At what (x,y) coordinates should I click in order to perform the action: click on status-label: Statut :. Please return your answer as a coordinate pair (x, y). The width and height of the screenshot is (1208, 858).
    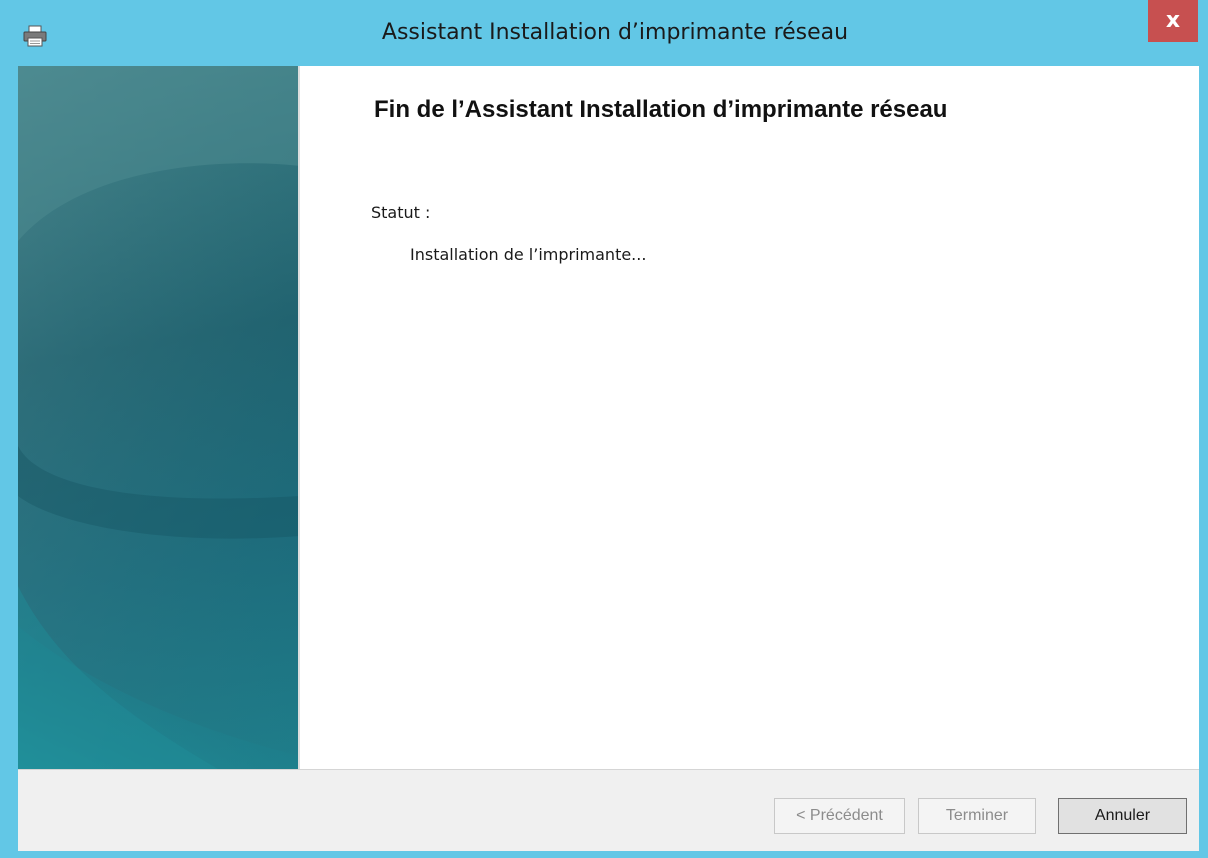
    Looking at the image, I should click on (401, 212).